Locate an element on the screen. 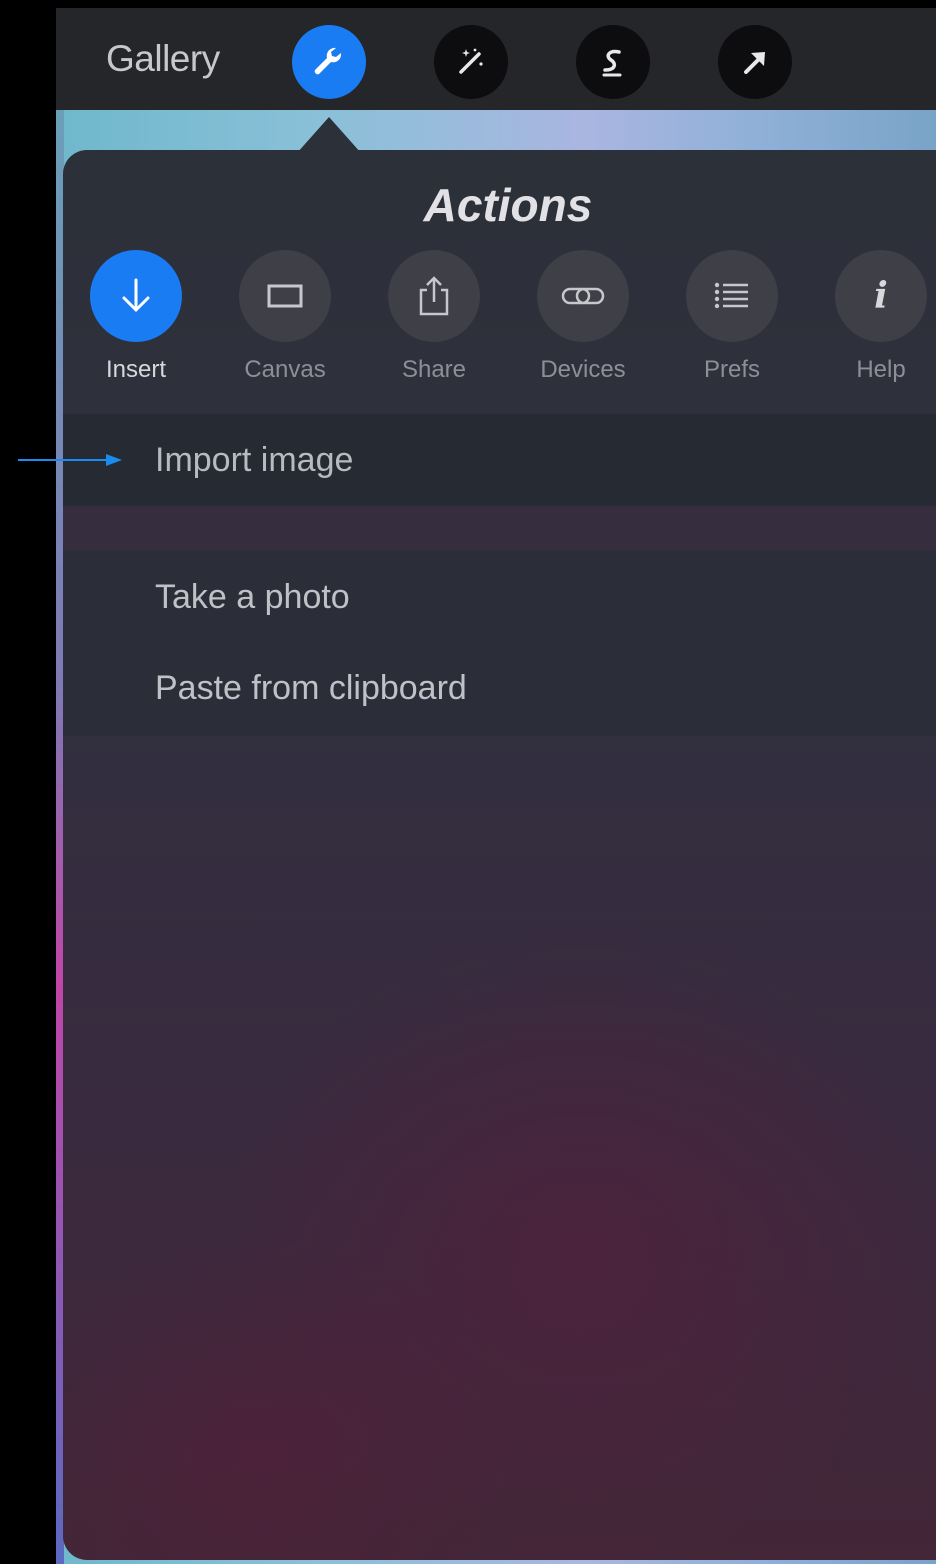  selection-tool-button is located at coordinates (613, 62).